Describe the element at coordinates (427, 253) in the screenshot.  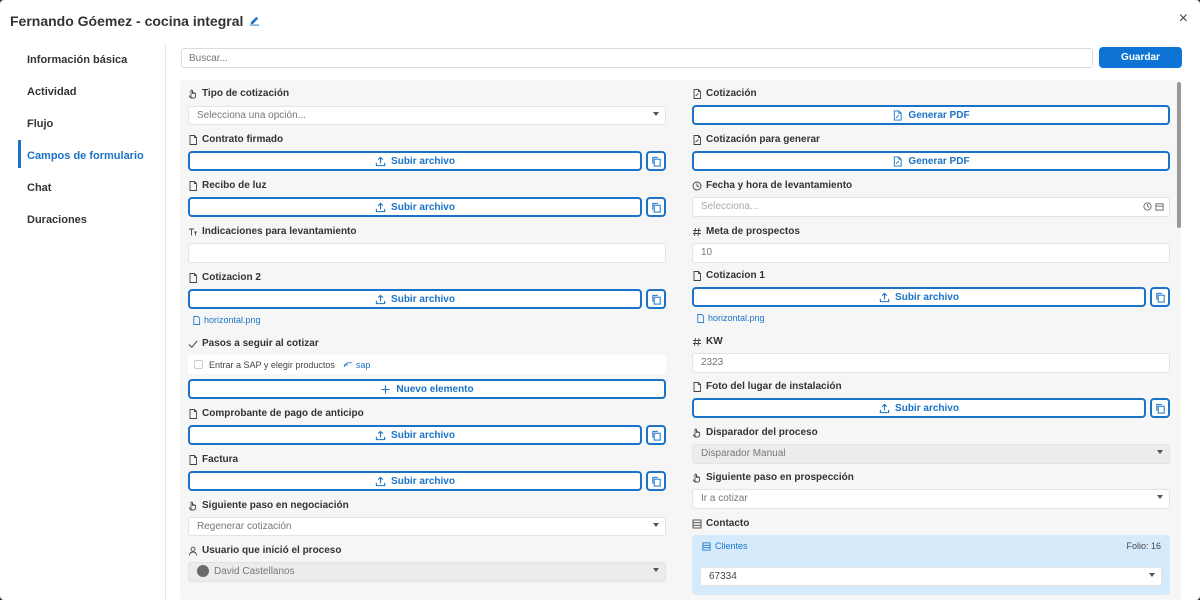
I see `indicaciones-input` at that location.